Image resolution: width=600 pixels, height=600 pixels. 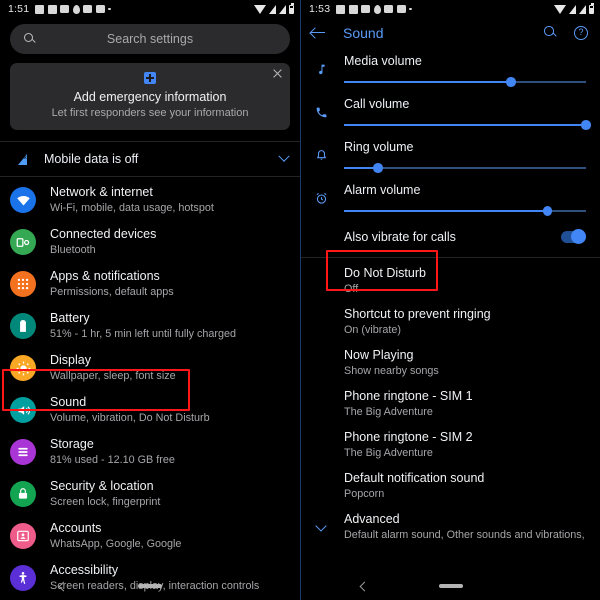 I want to click on status-system-icons, so click(x=574, y=8).